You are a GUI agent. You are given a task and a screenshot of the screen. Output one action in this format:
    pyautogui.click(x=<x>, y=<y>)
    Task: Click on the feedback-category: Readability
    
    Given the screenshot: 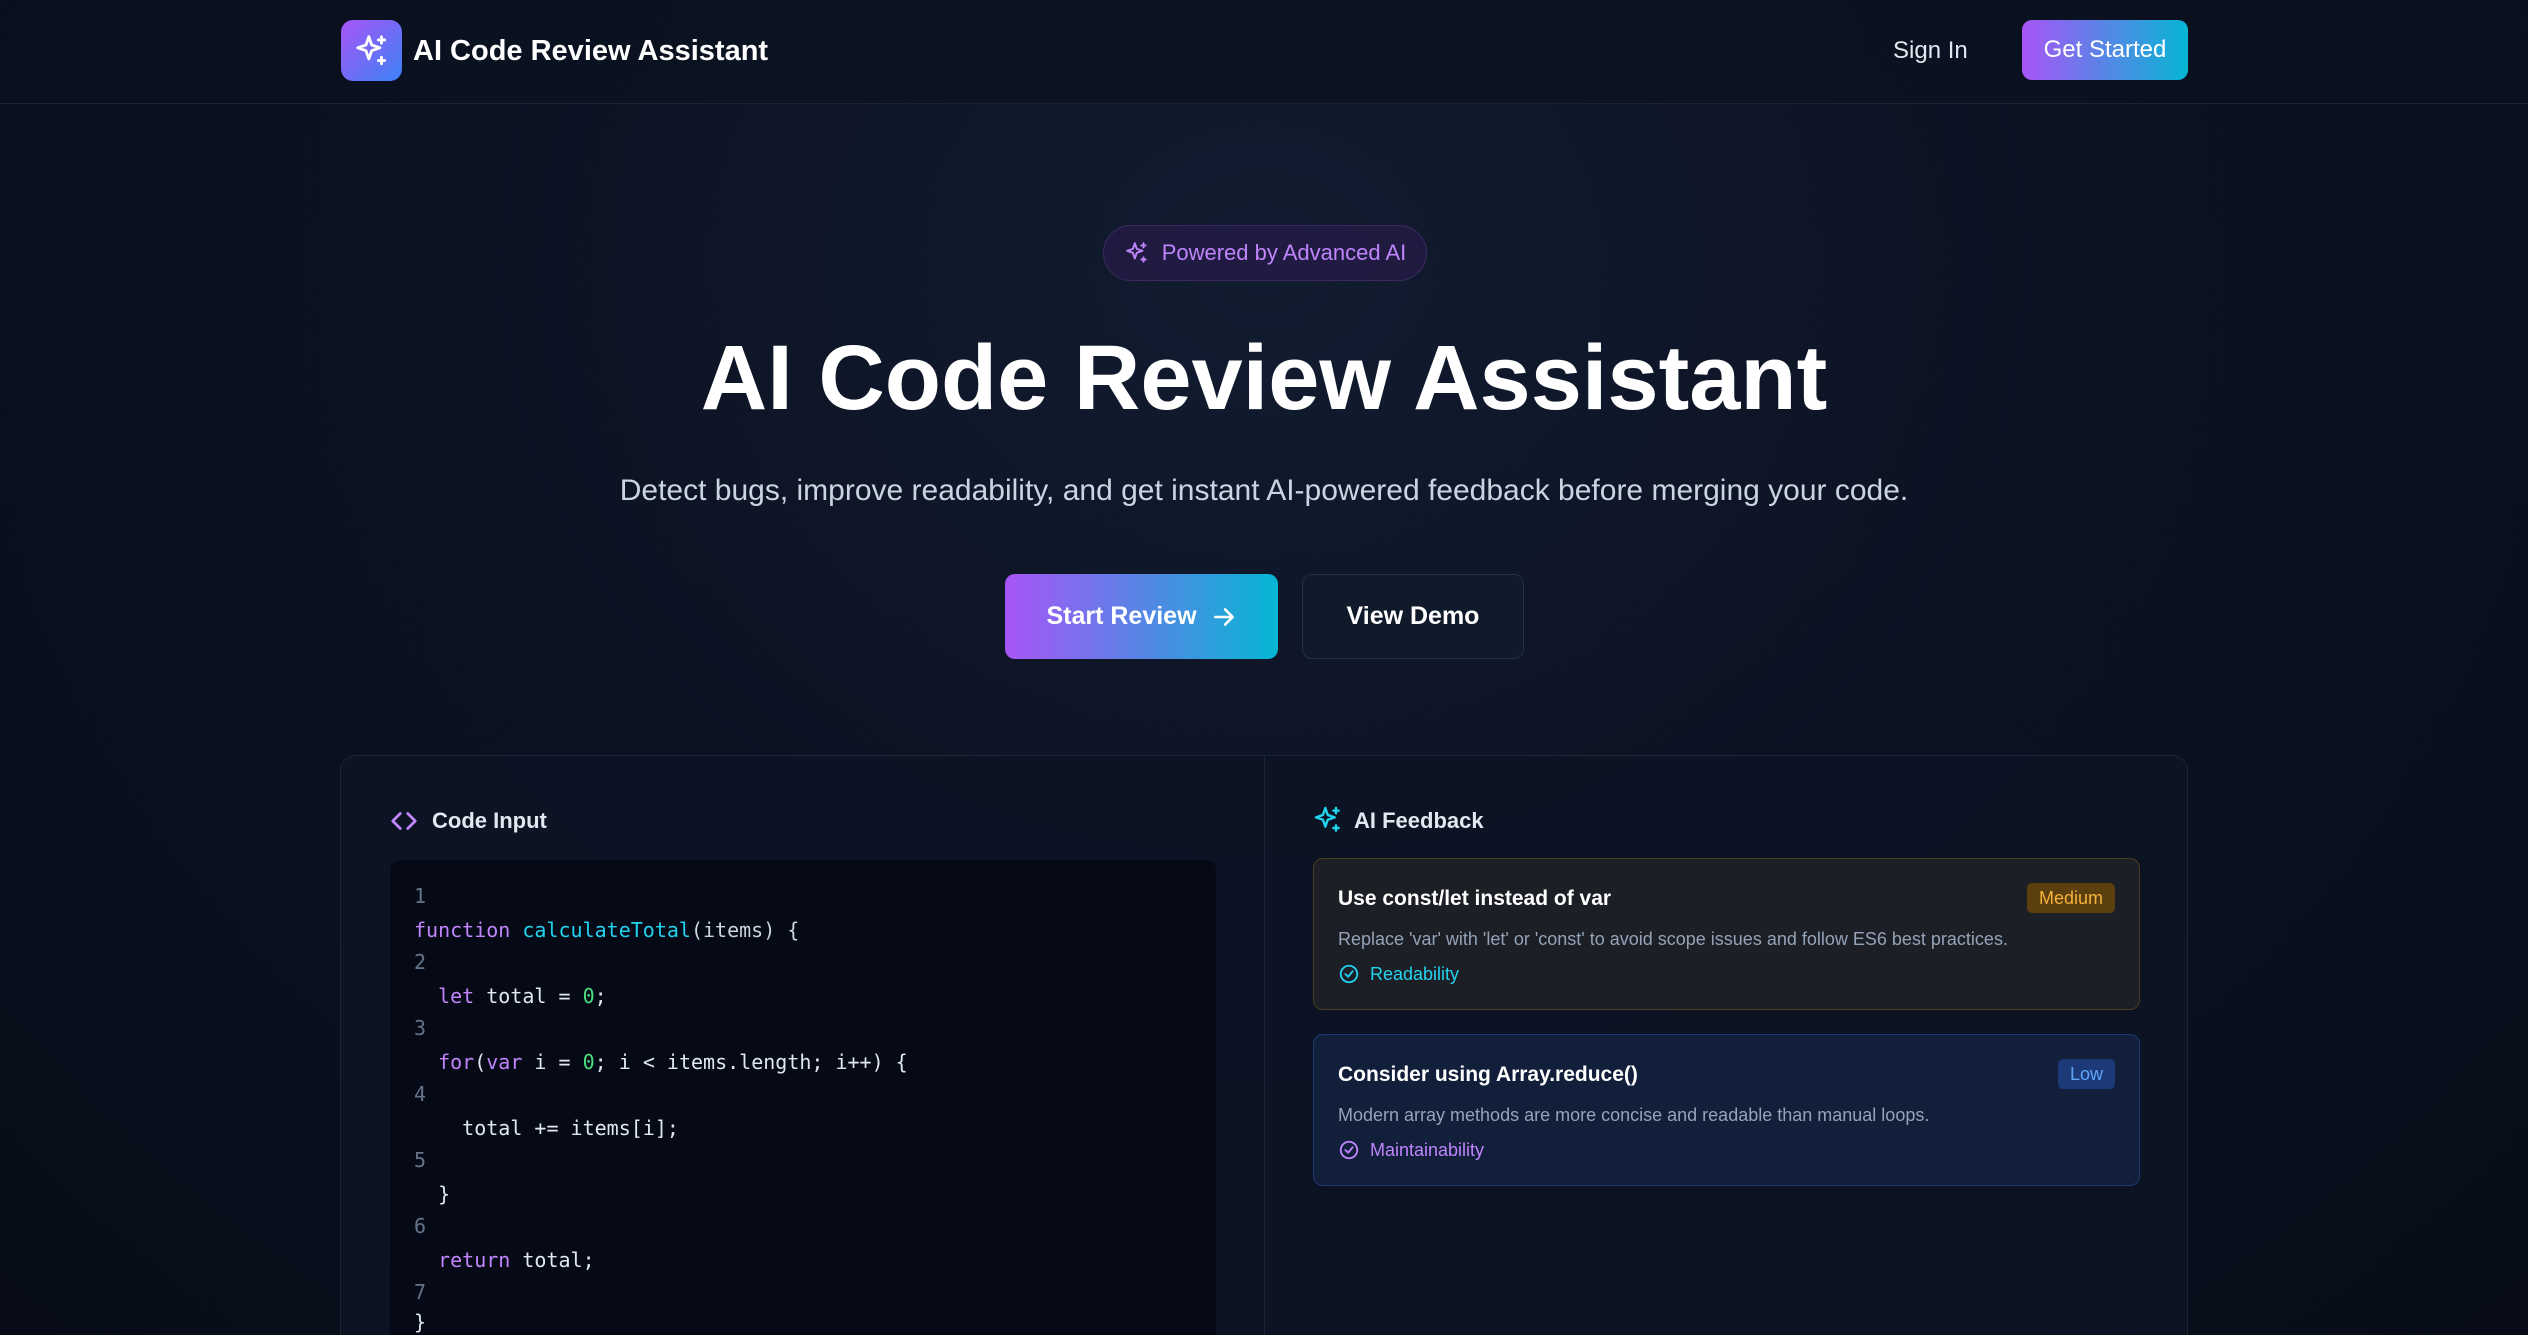 What is the action you would take?
    pyautogui.click(x=1398, y=974)
    